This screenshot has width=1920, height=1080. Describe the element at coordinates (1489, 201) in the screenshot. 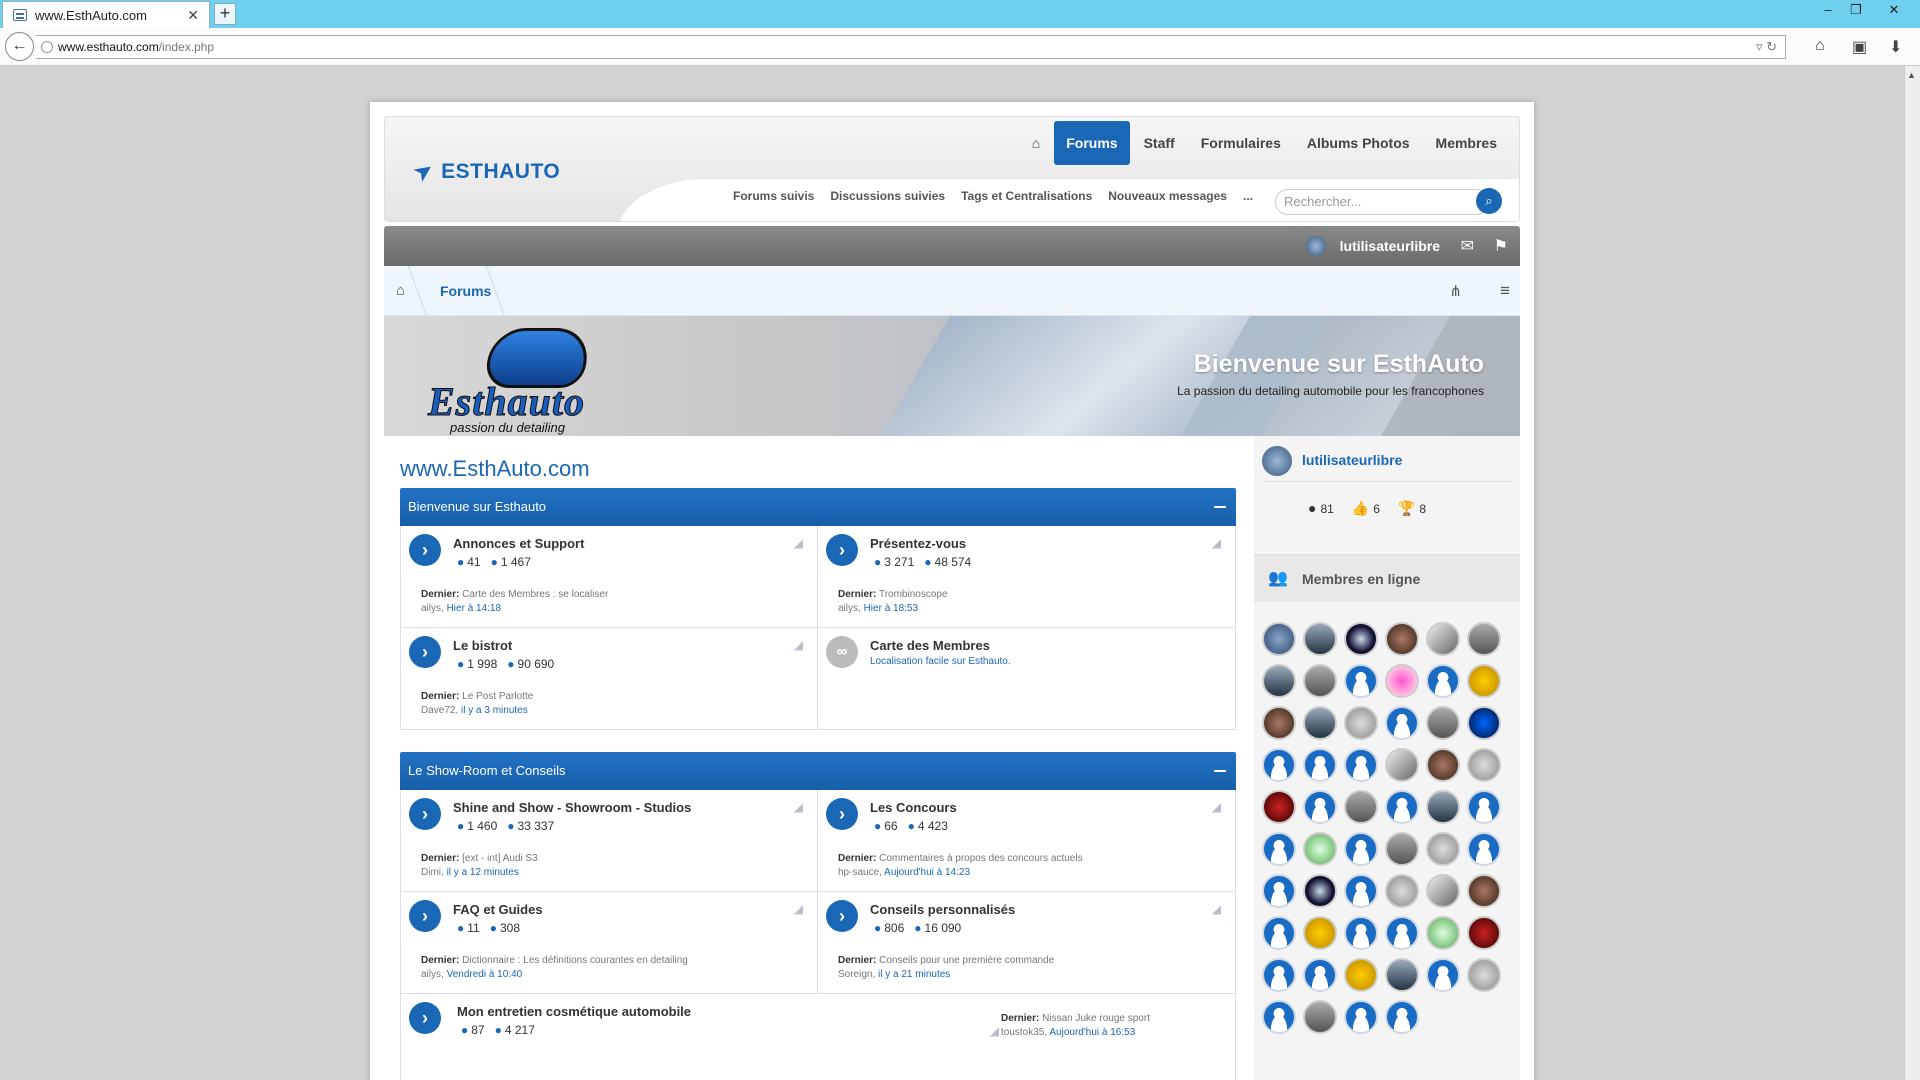

I see `search-button: ⌕` at that location.